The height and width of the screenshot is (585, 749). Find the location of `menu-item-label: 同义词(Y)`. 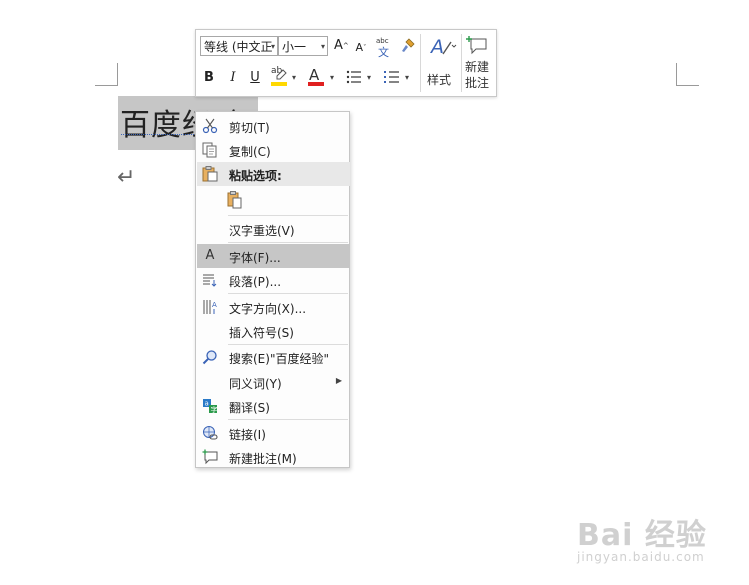

menu-item-label: 同义词(Y) is located at coordinates (255, 384).